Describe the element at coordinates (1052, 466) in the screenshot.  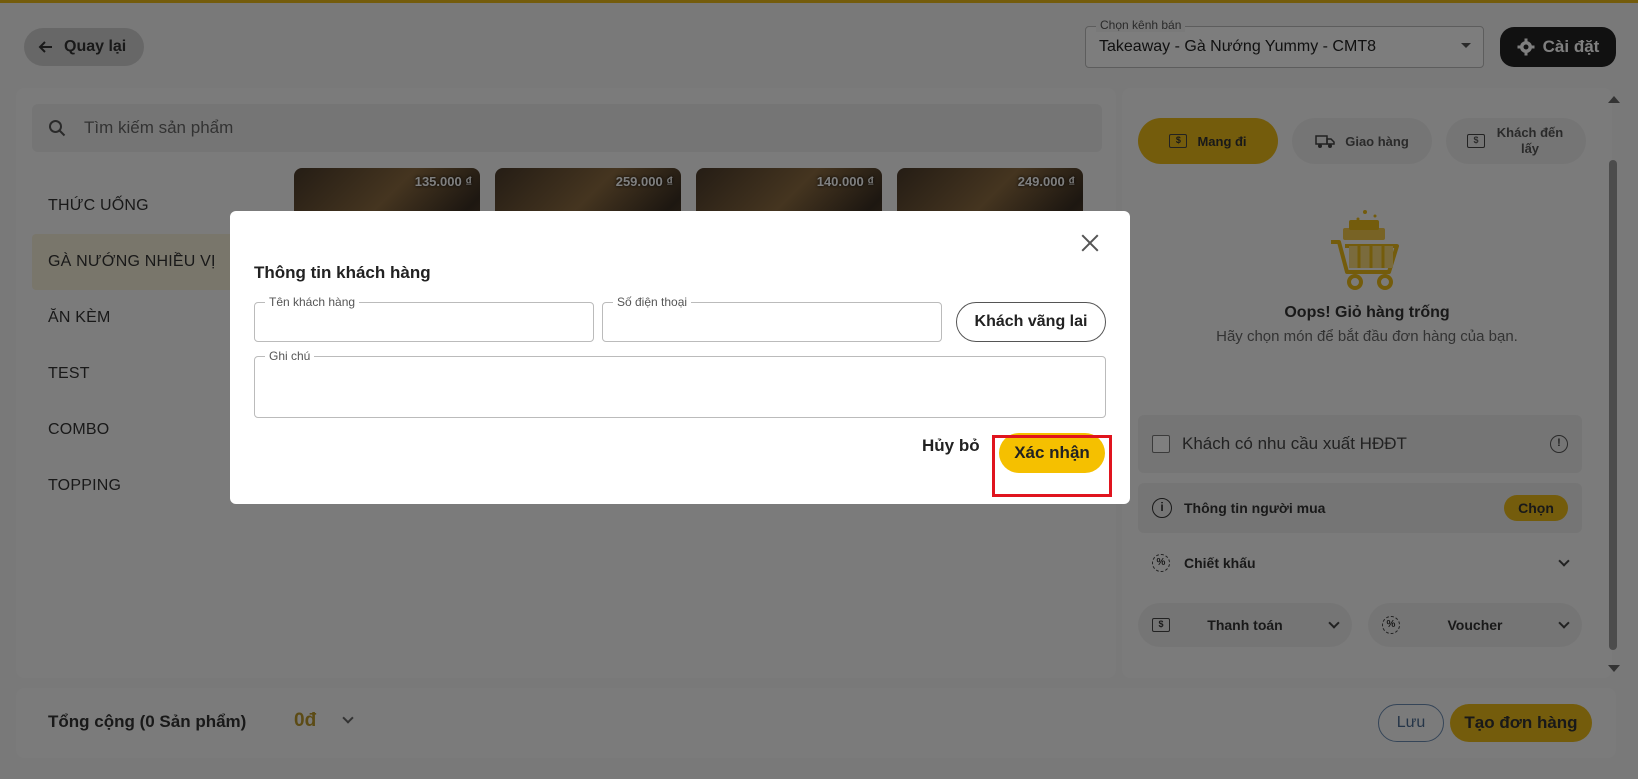
I see `confirm-highlight-box` at that location.